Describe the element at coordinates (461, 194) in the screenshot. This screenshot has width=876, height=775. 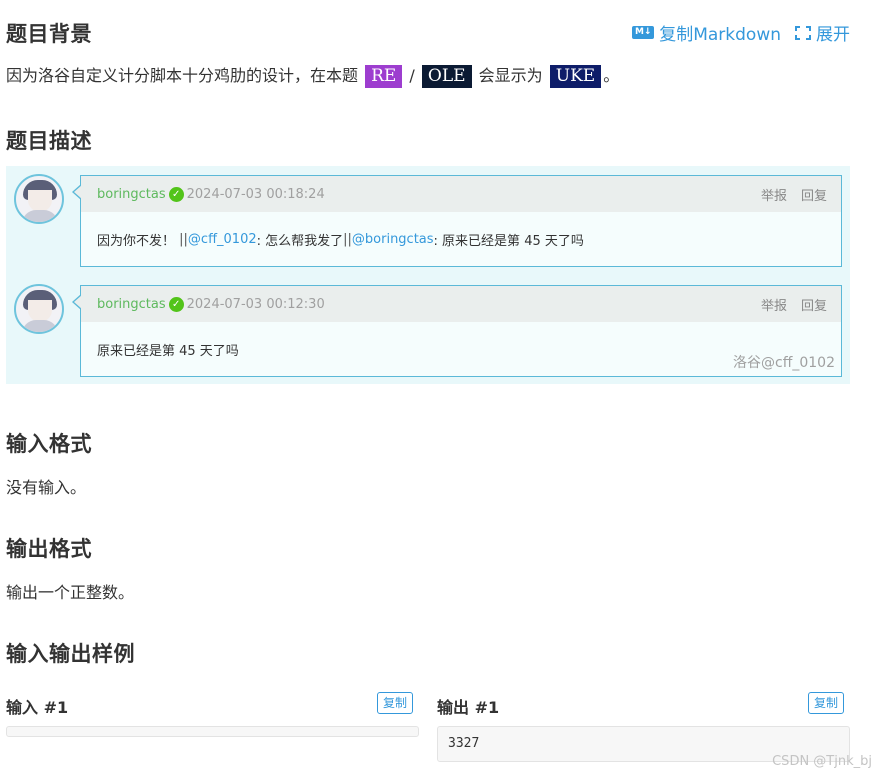
I see `comment-header: boringctas ✓ 2024-07-03 00:18:24 举报 回复` at that location.